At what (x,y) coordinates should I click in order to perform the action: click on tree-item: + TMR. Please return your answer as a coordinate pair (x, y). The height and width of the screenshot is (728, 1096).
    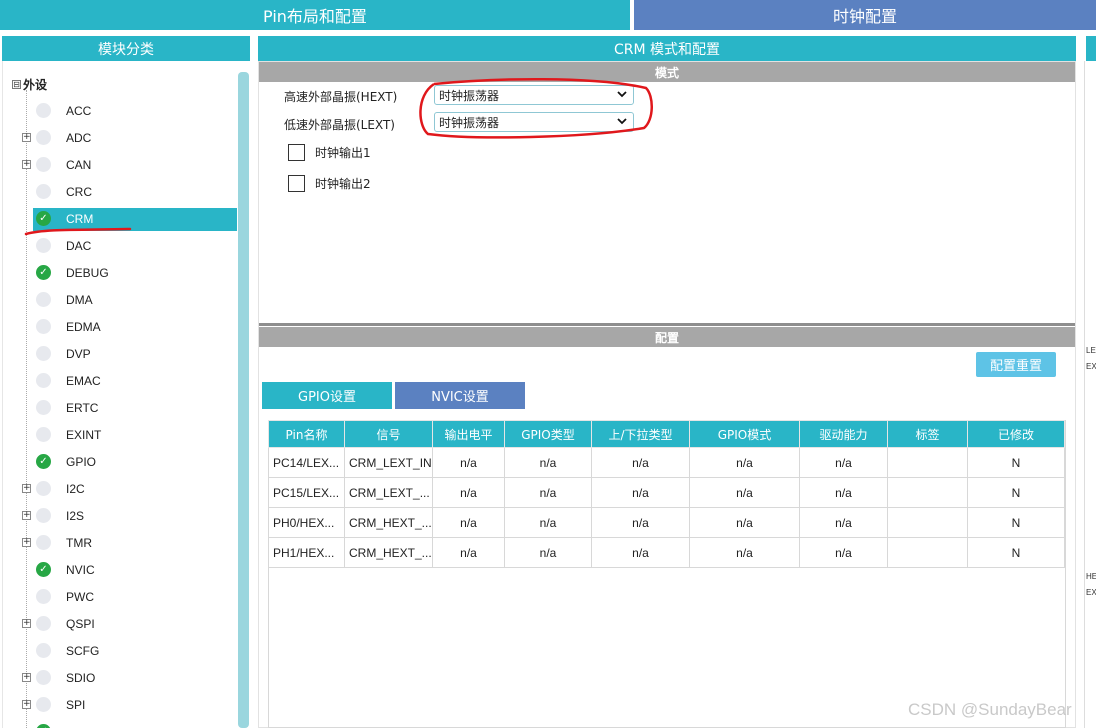
    Looking at the image, I should click on (129, 543).